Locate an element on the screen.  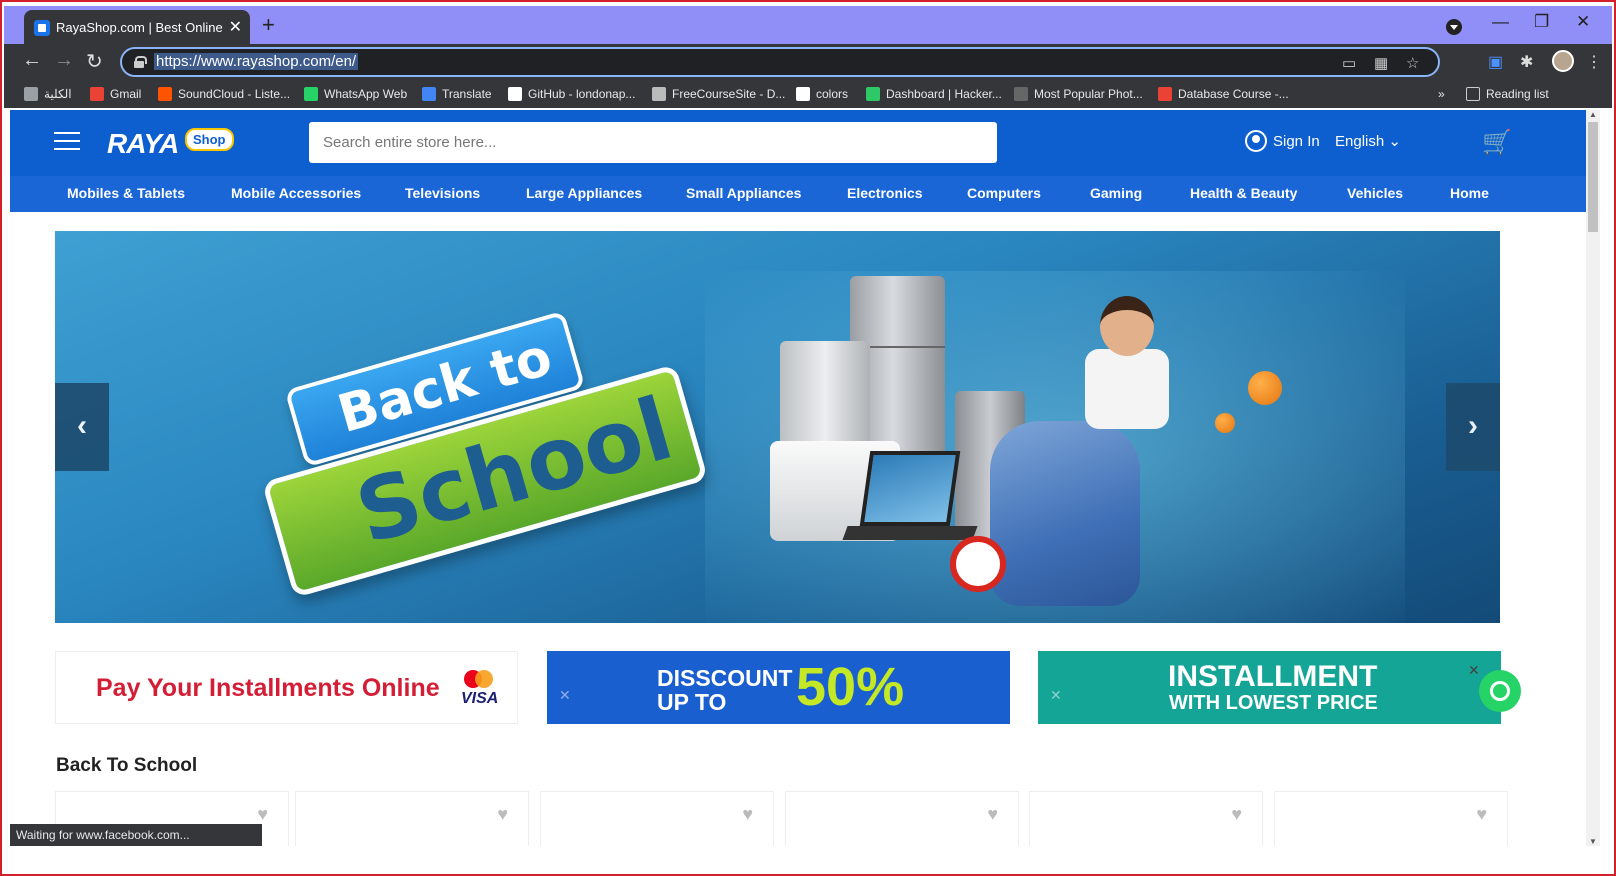
bookmark-item: WhatsApp Web is located at coordinates (355, 94).